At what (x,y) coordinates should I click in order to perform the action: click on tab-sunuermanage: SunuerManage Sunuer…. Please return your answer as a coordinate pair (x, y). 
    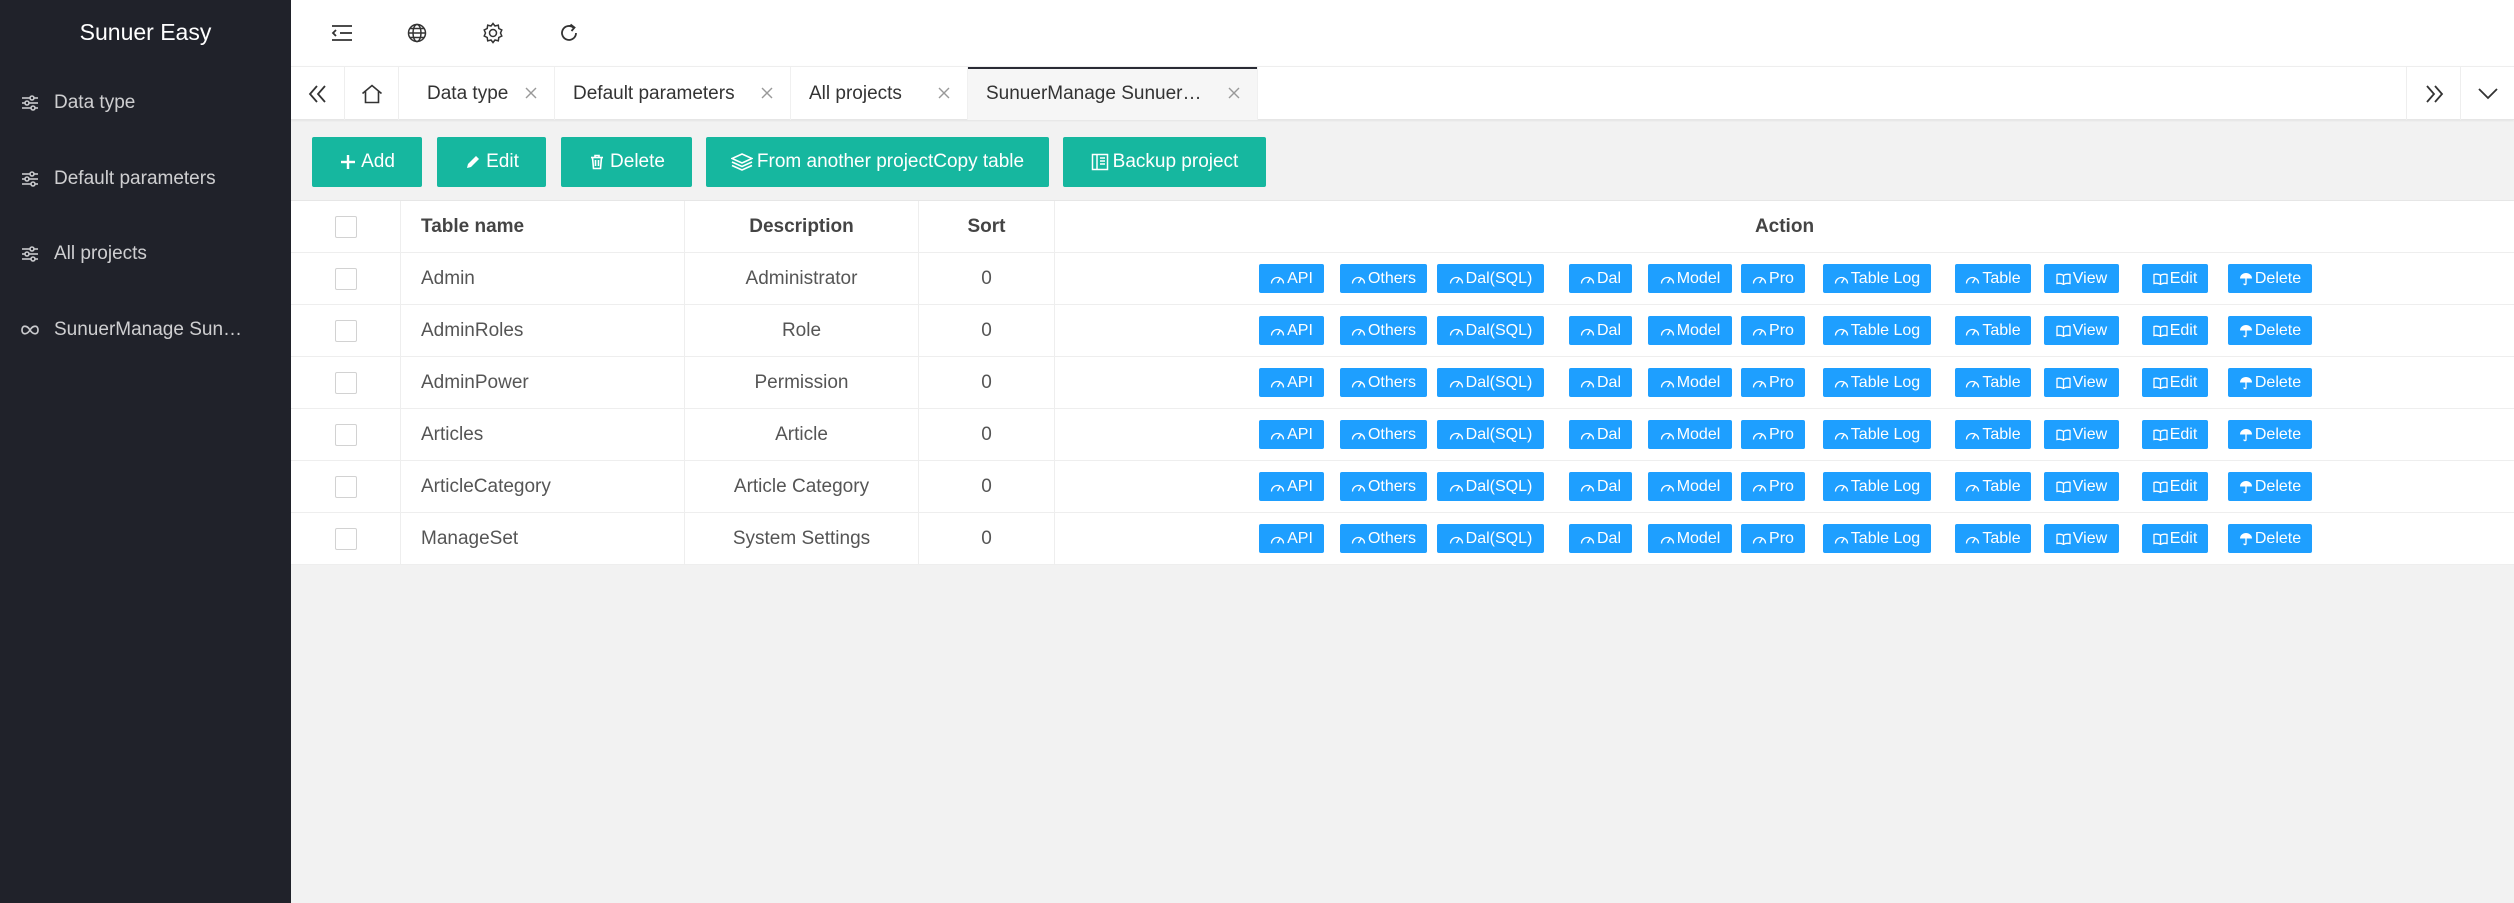
    Looking at the image, I should click on (1113, 93).